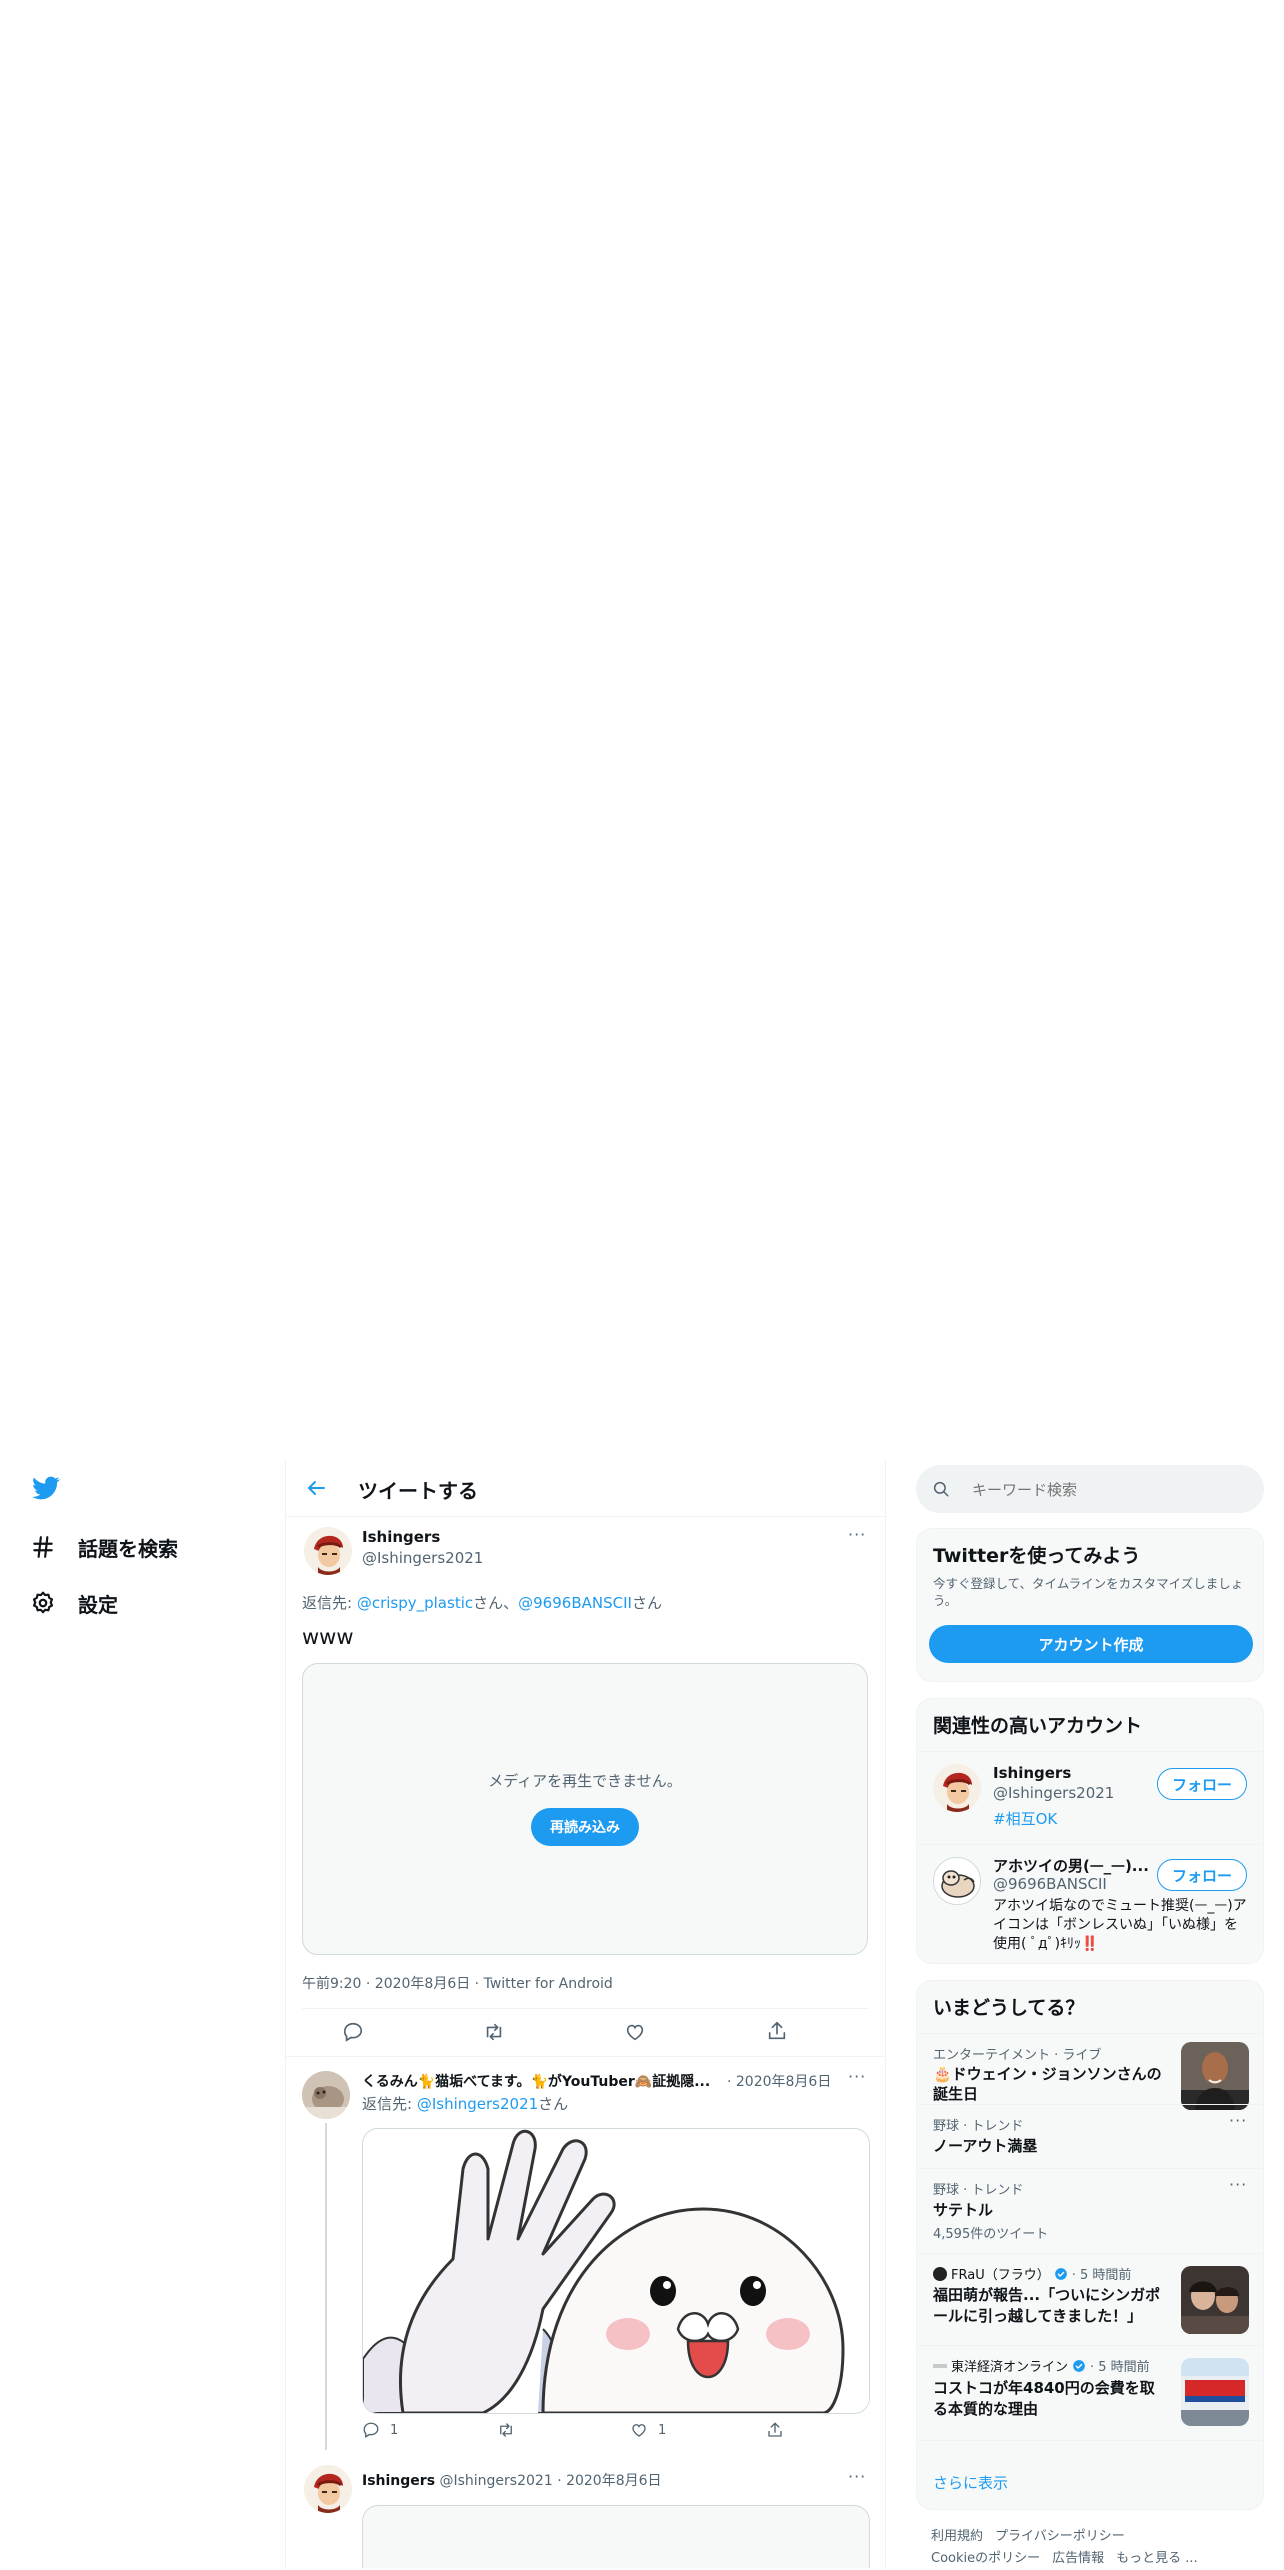 Image resolution: width=1284 pixels, height=2570 pixels. I want to click on like-action: 1, so click(648, 2430).